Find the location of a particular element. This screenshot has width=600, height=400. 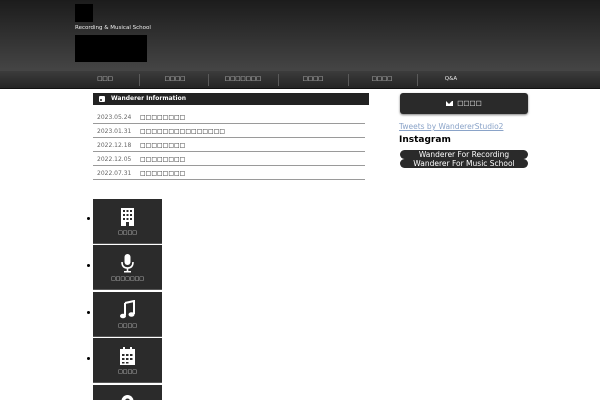

building-icon is located at coordinates (127, 217).